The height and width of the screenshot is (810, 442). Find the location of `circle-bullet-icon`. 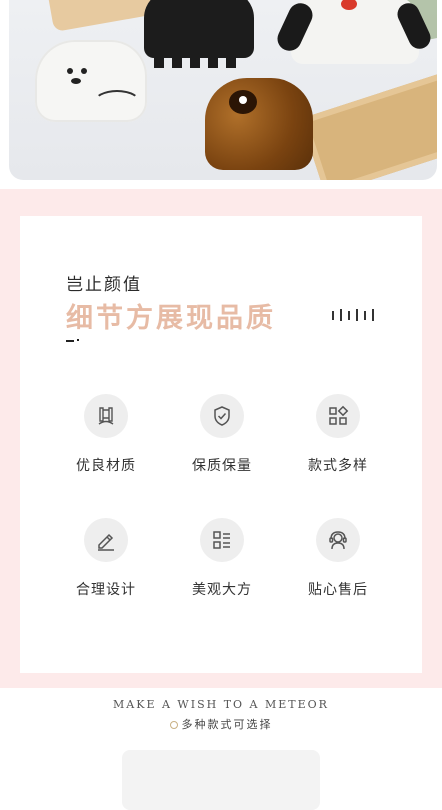

circle-bullet-icon is located at coordinates (173, 725).